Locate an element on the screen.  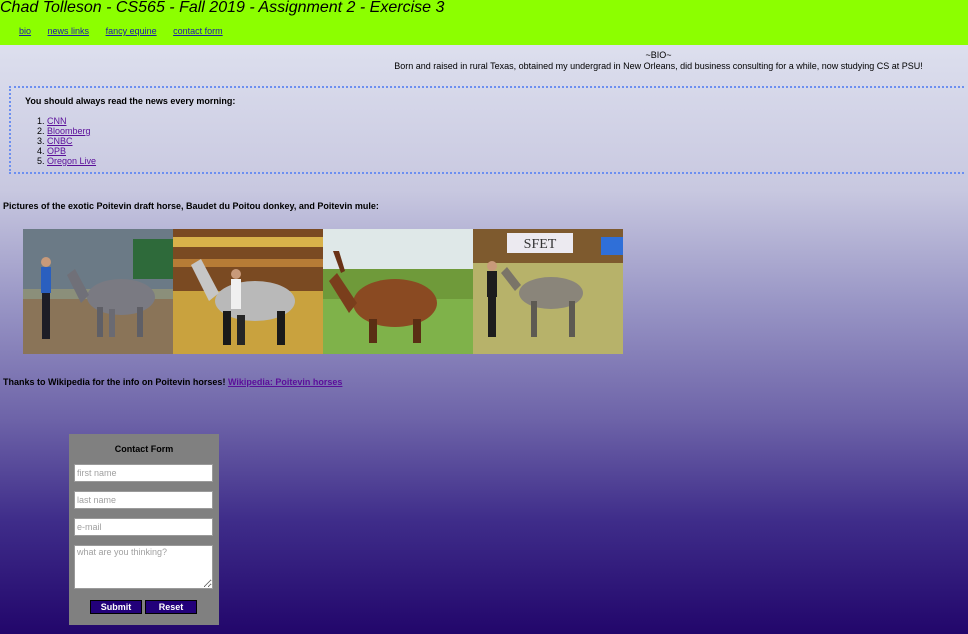
news-list: CNN Bloomberg CNBC OPB Oregon Live is located at coordinates (59, 141).